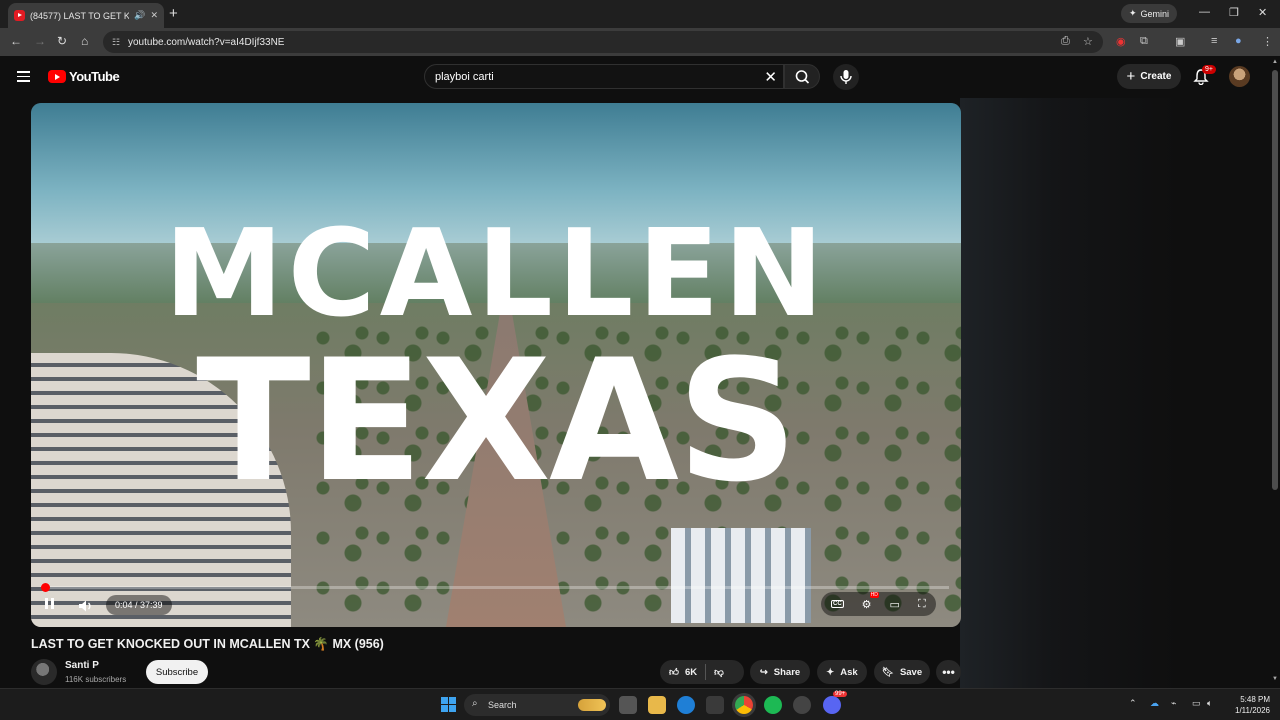 The height and width of the screenshot is (720, 1280). Describe the element at coordinates (1275, 280) in the screenshot. I see `scrollbar-thumb` at that location.